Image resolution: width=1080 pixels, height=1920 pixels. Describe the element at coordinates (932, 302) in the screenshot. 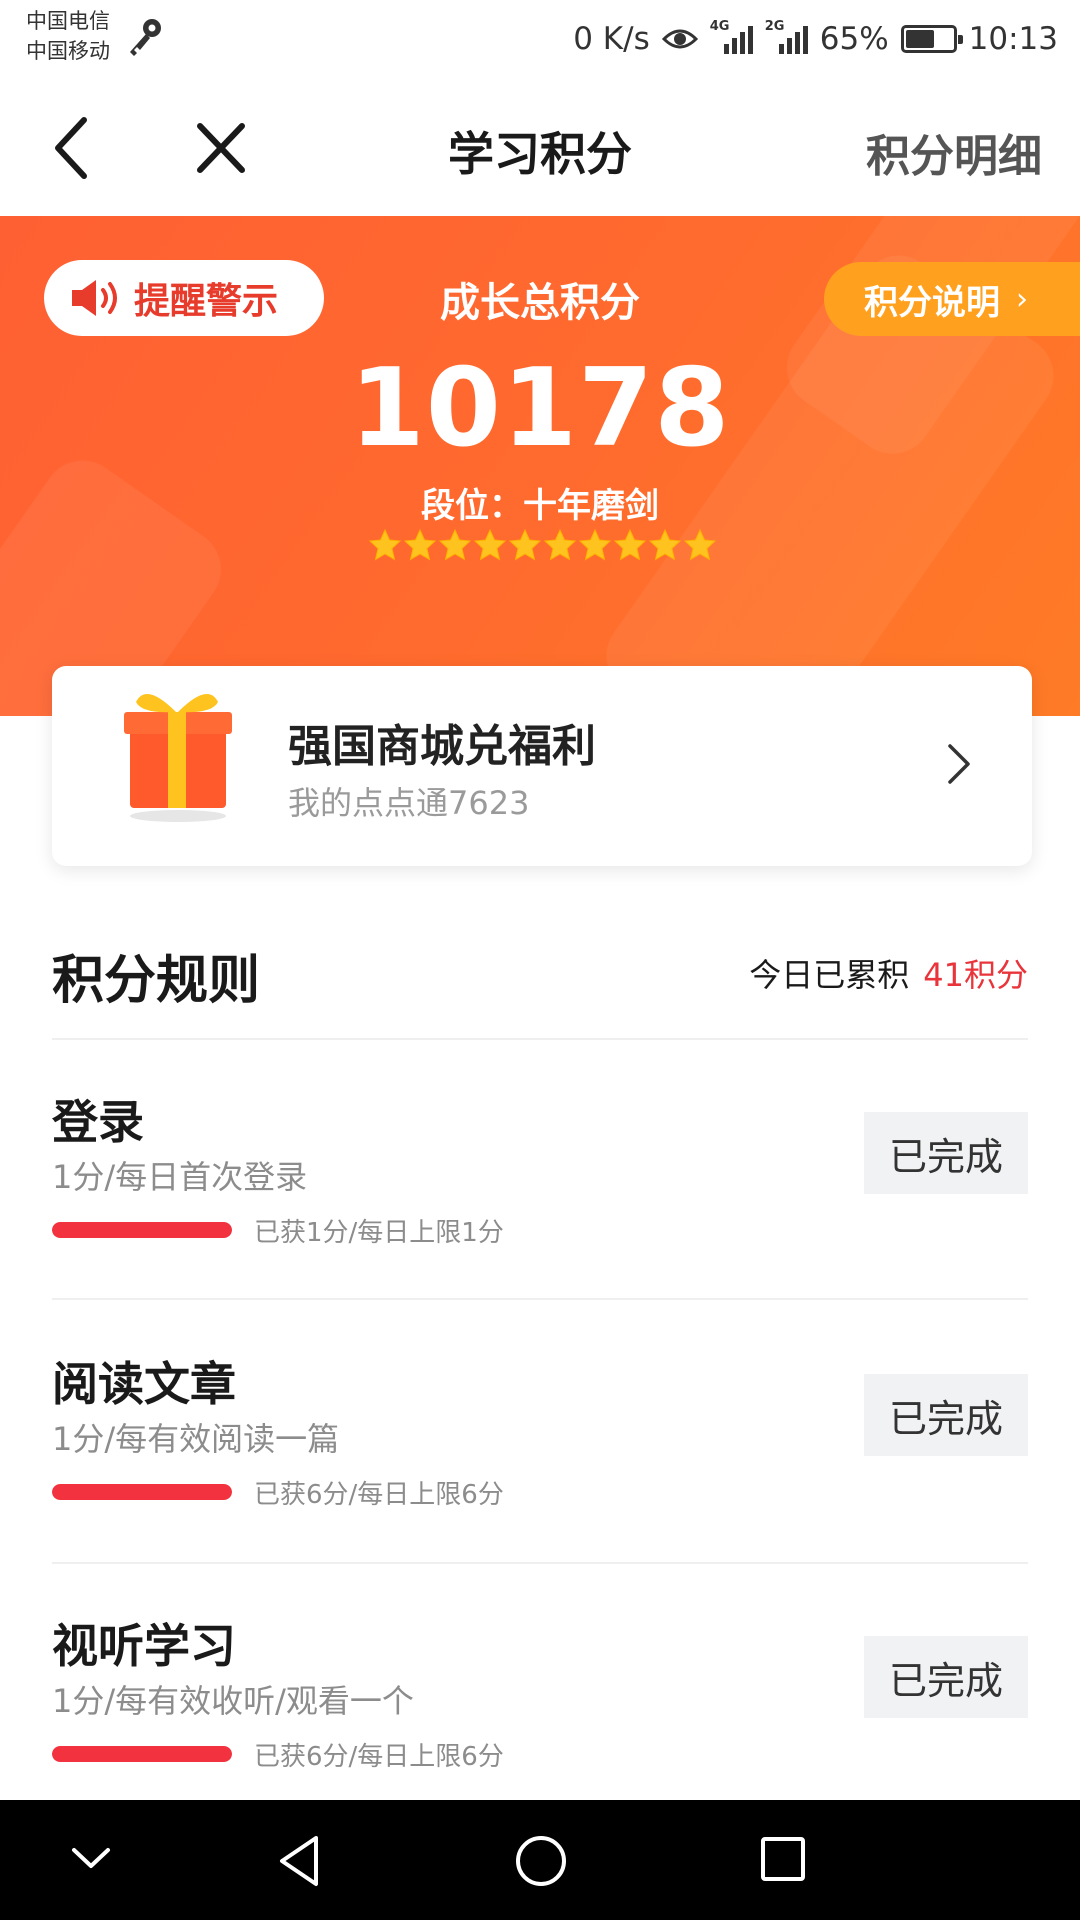

I see `points-explanation-label: 积分说明` at that location.